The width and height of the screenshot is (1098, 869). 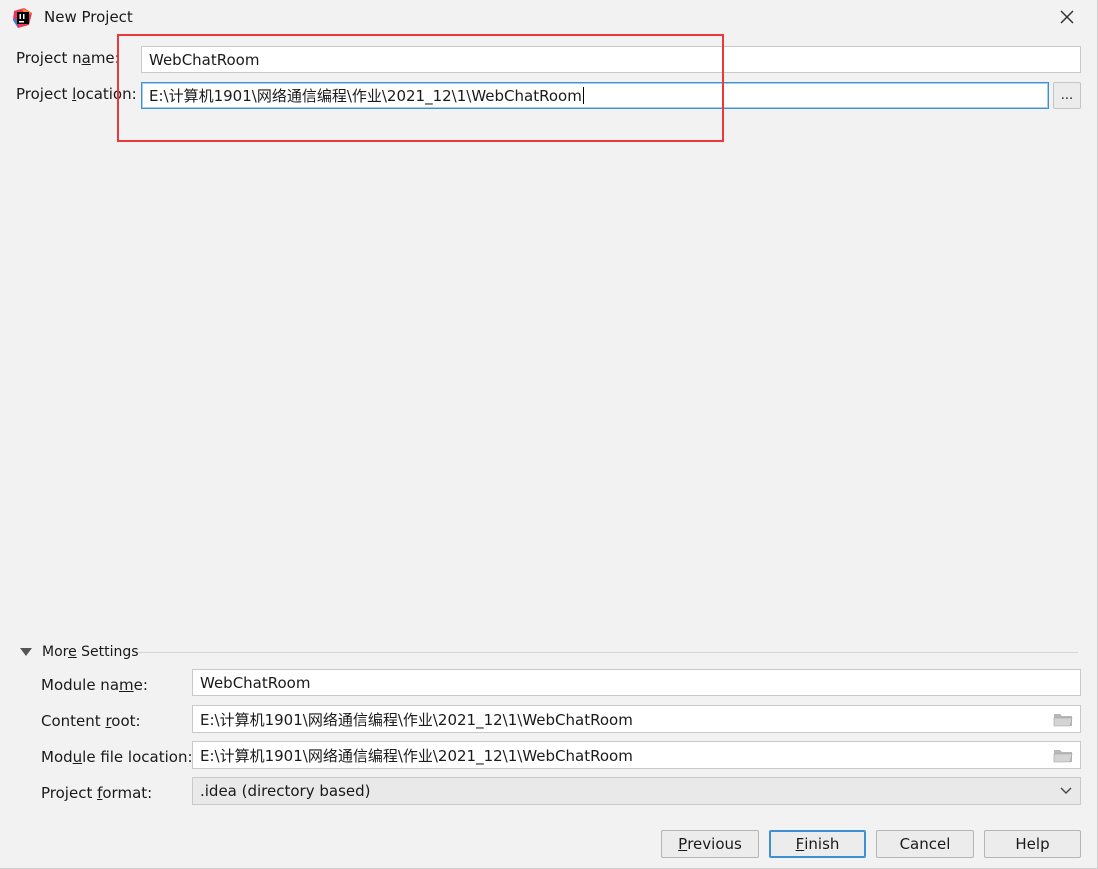 What do you see at coordinates (204, 59) in the screenshot?
I see `project-name-value: WebChatRoom` at bounding box center [204, 59].